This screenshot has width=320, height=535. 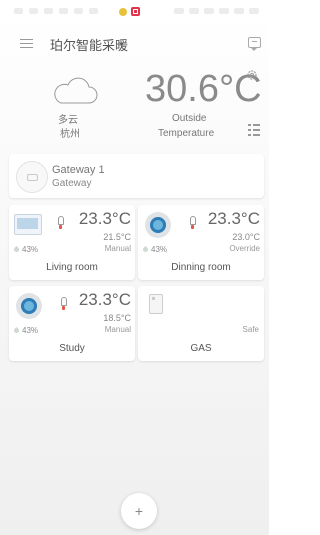 What do you see at coordinates (117, 237) in the screenshot?
I see `room-setpoint: 21.5°C` at bounding box center [117, 237].